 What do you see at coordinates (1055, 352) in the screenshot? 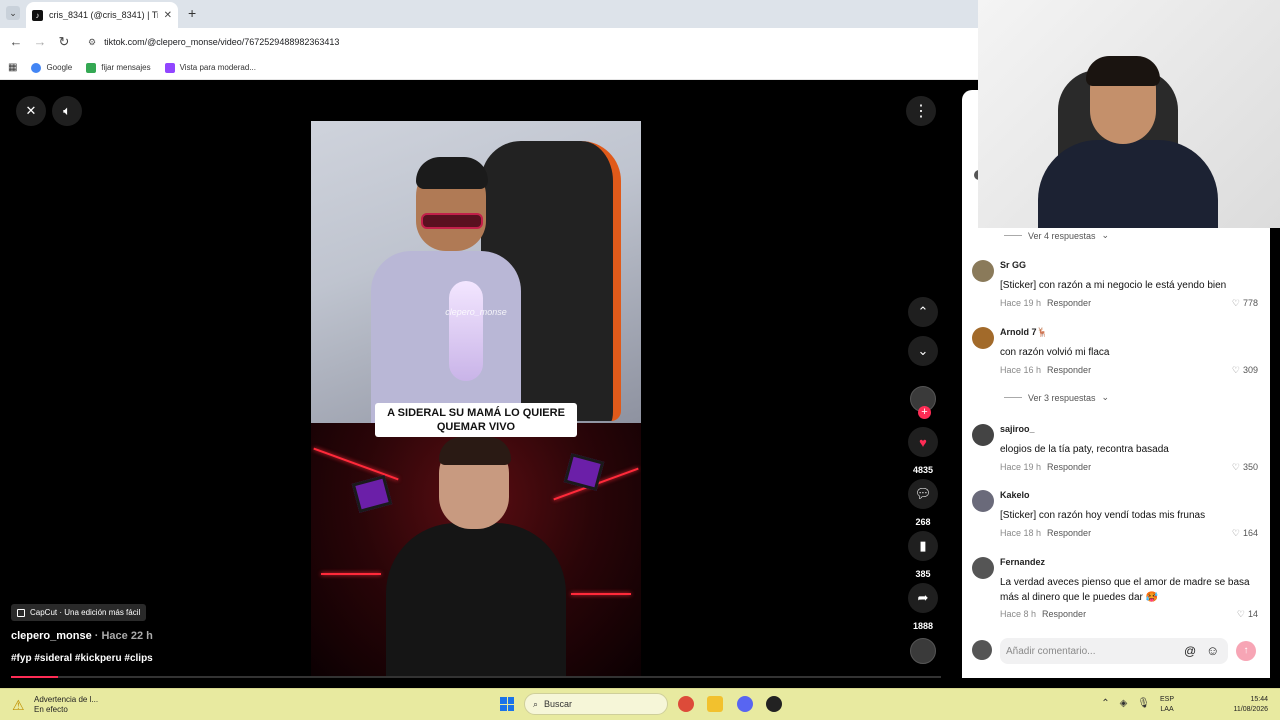
I see `comment-text: con razón volvió mi flaca` at bounding box center [1055, 352].